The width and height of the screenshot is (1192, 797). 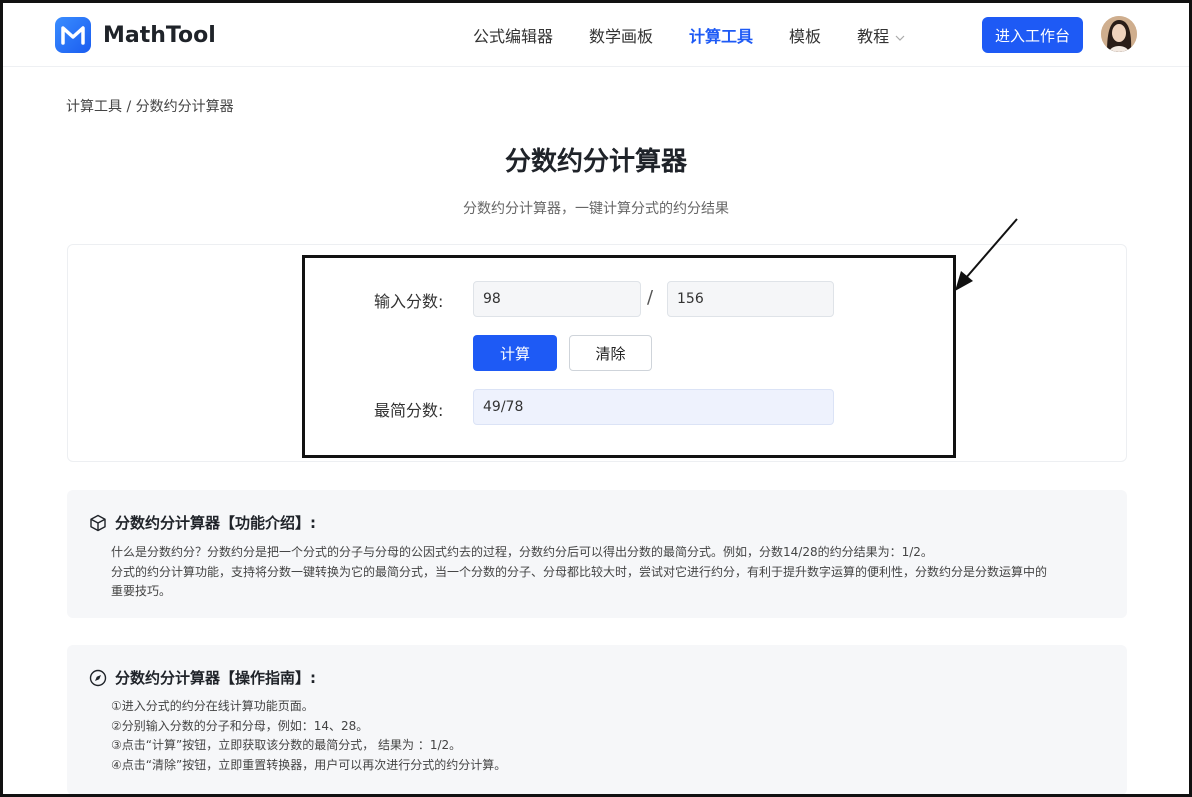 I want to click on cube-icon, so click(x=98, y=523).